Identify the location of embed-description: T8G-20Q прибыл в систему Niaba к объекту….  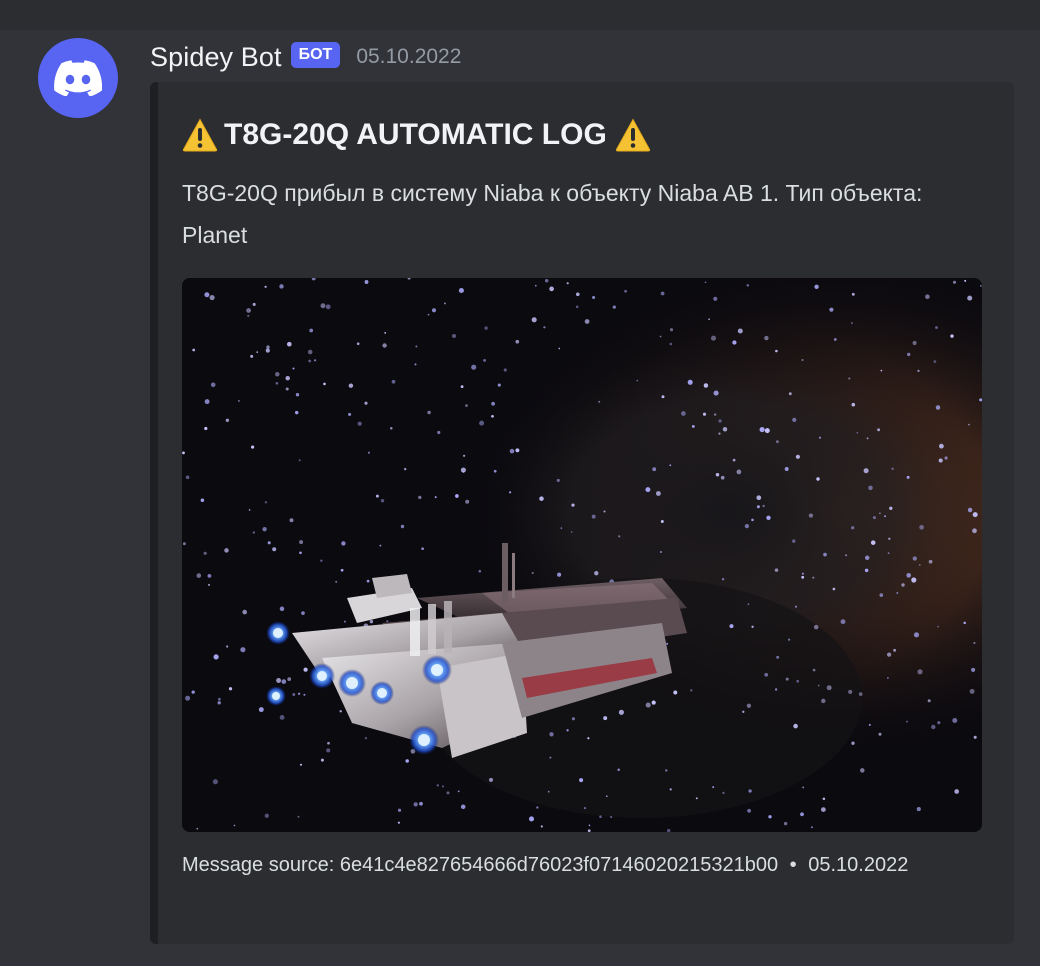
(552, 214).